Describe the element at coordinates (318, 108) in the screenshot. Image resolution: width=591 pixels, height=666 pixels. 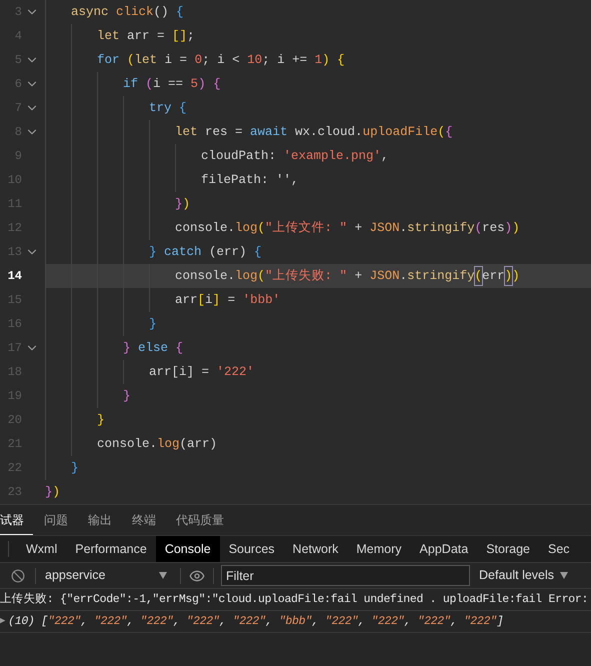
I see `code-line: try {` at that location.